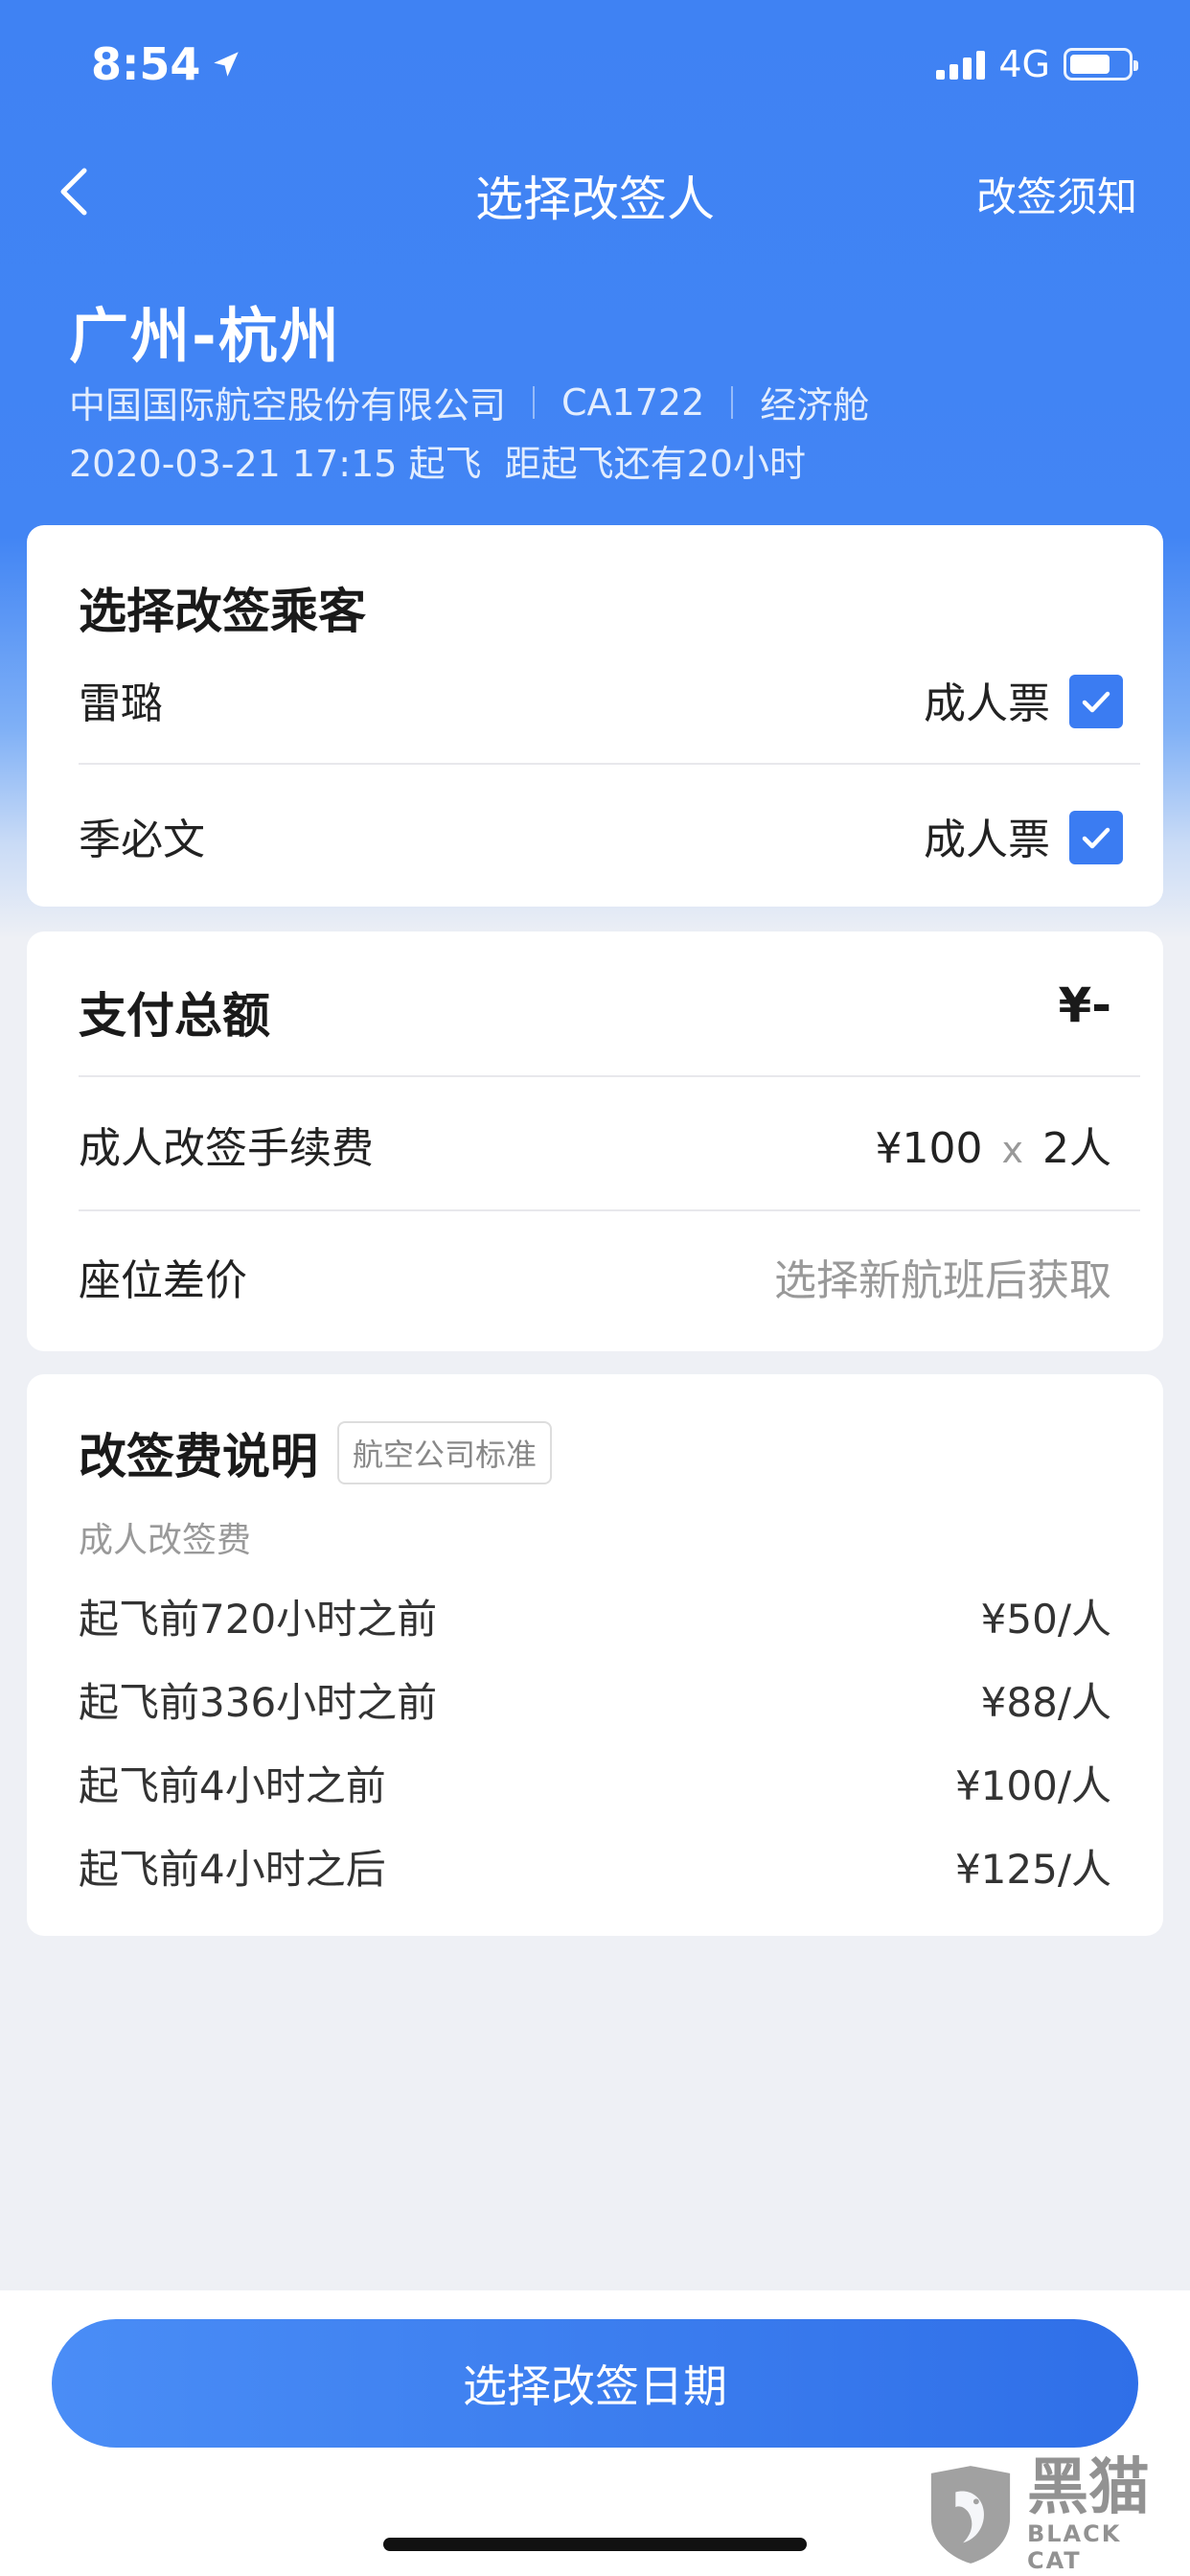  I want to click on status-indicators: 4G, so click(1037, 64).